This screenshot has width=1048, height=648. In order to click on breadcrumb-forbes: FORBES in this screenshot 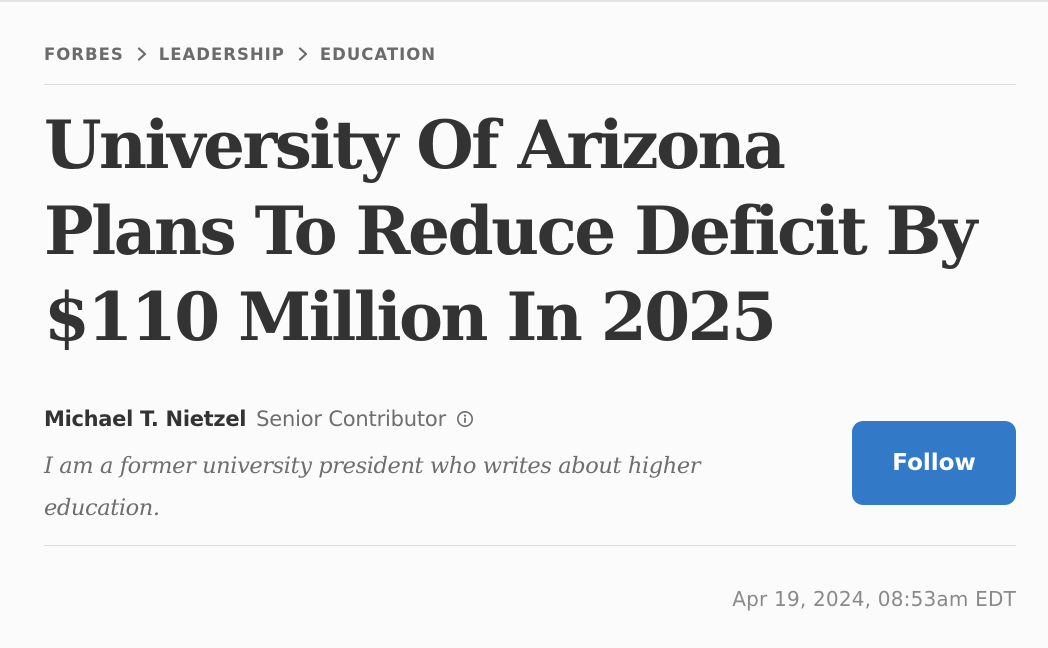, I will do `click(84, 54)`.